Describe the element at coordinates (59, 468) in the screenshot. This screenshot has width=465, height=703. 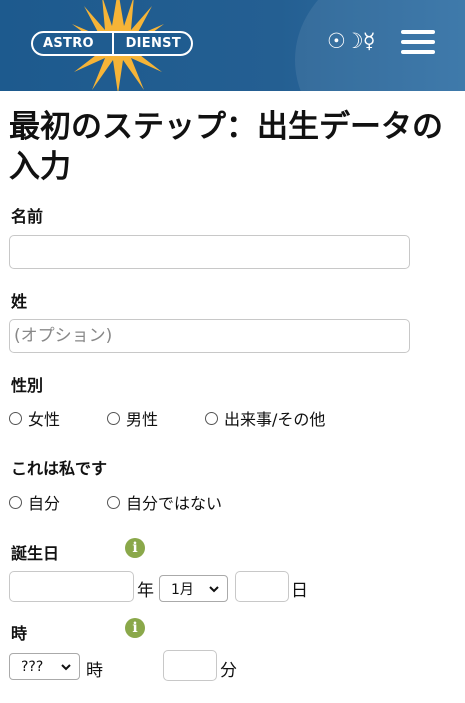
I see `self-label: これは私です` at that location.